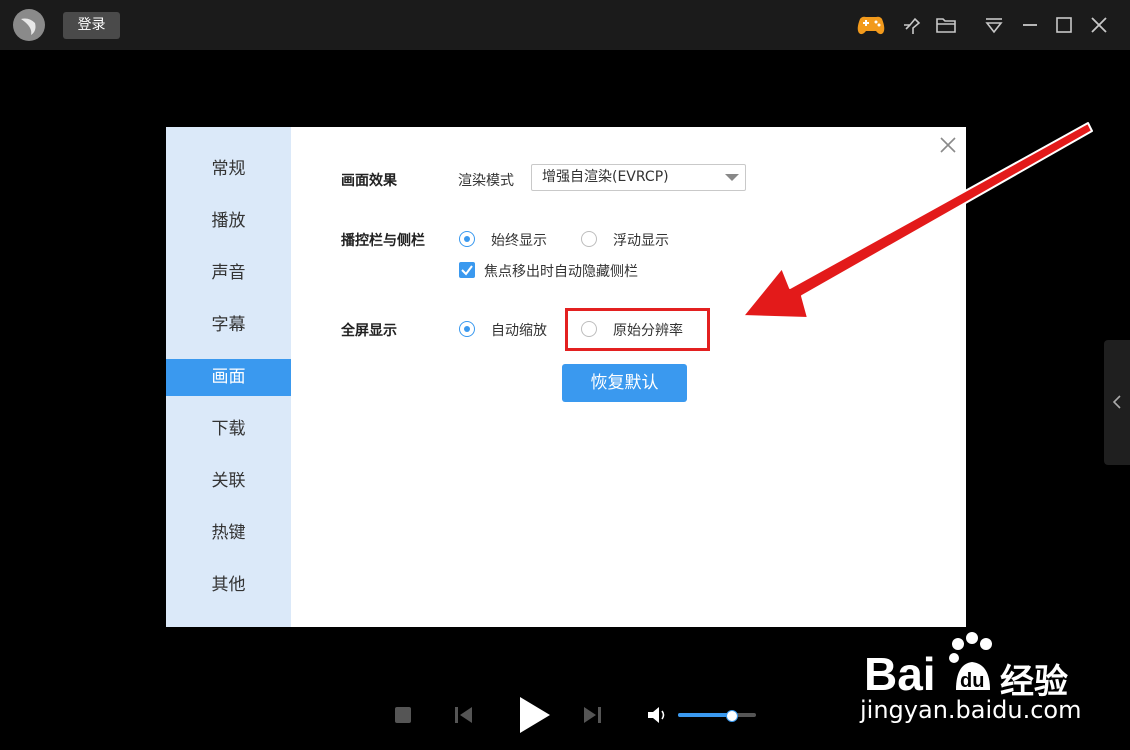  I want to click on volume-knob, so click(732, 716).